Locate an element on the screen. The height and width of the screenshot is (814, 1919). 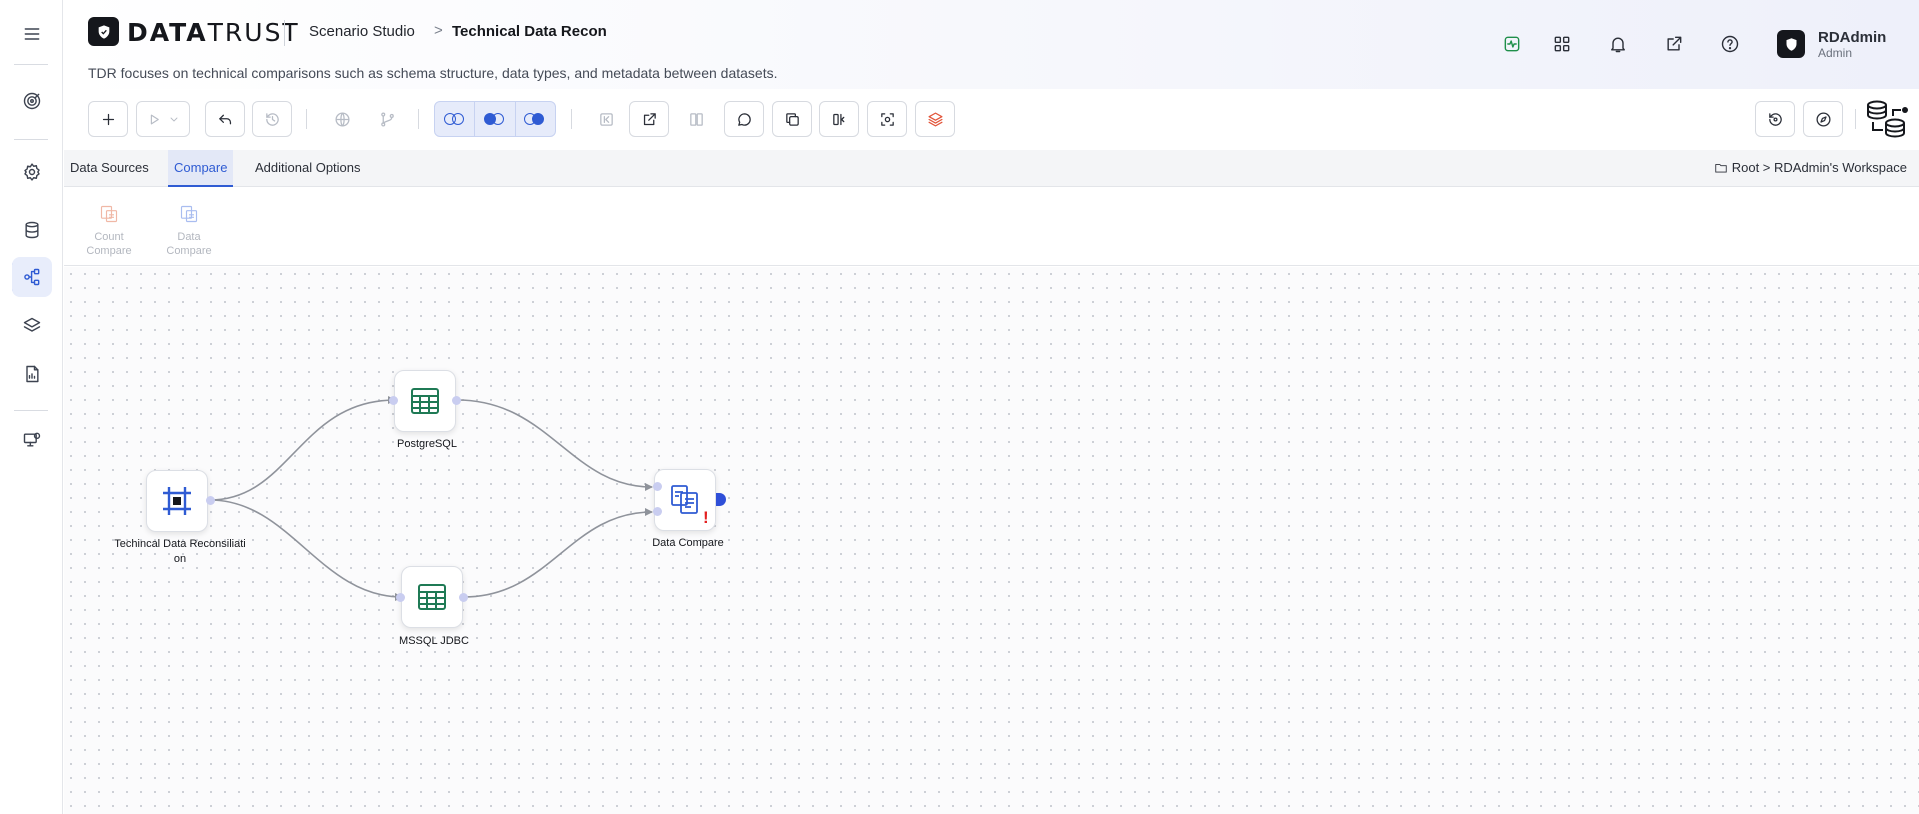
palette-label: Count is located at coordinates (109, 237).